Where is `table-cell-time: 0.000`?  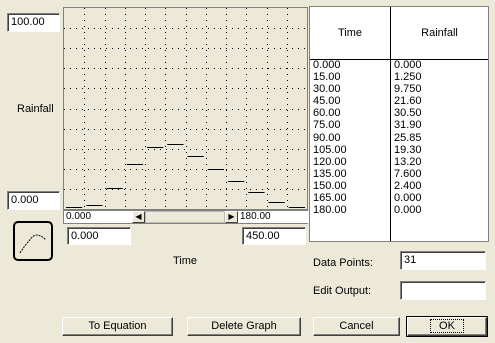 table-cell-time: 0.000 is located at coordinates (350, 65).